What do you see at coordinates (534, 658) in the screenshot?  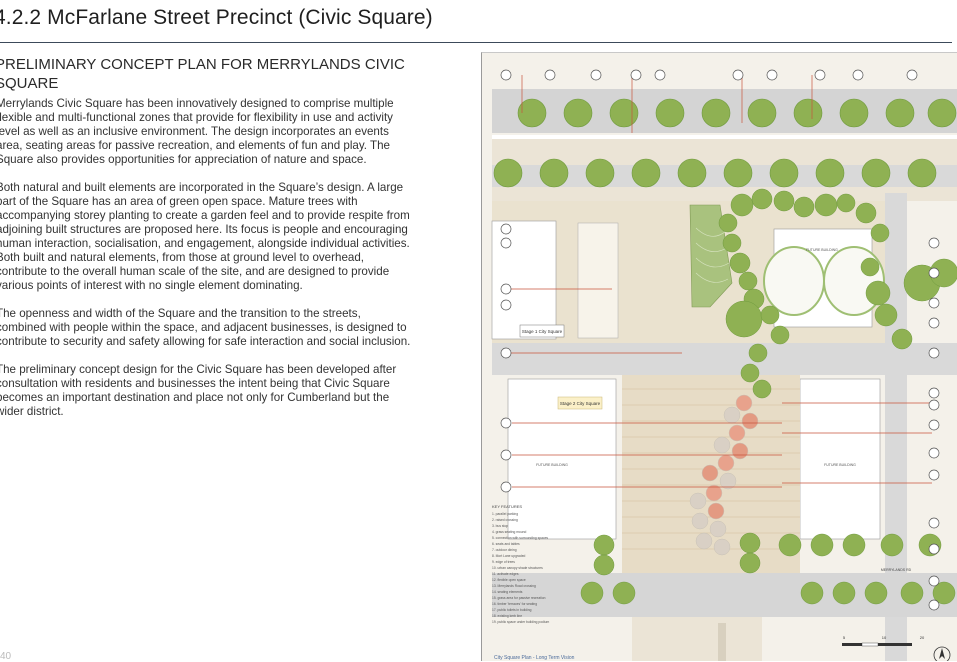 I see `plan-caption: City Square Plan - Long Term Vision` at bounding box center [534, 658].